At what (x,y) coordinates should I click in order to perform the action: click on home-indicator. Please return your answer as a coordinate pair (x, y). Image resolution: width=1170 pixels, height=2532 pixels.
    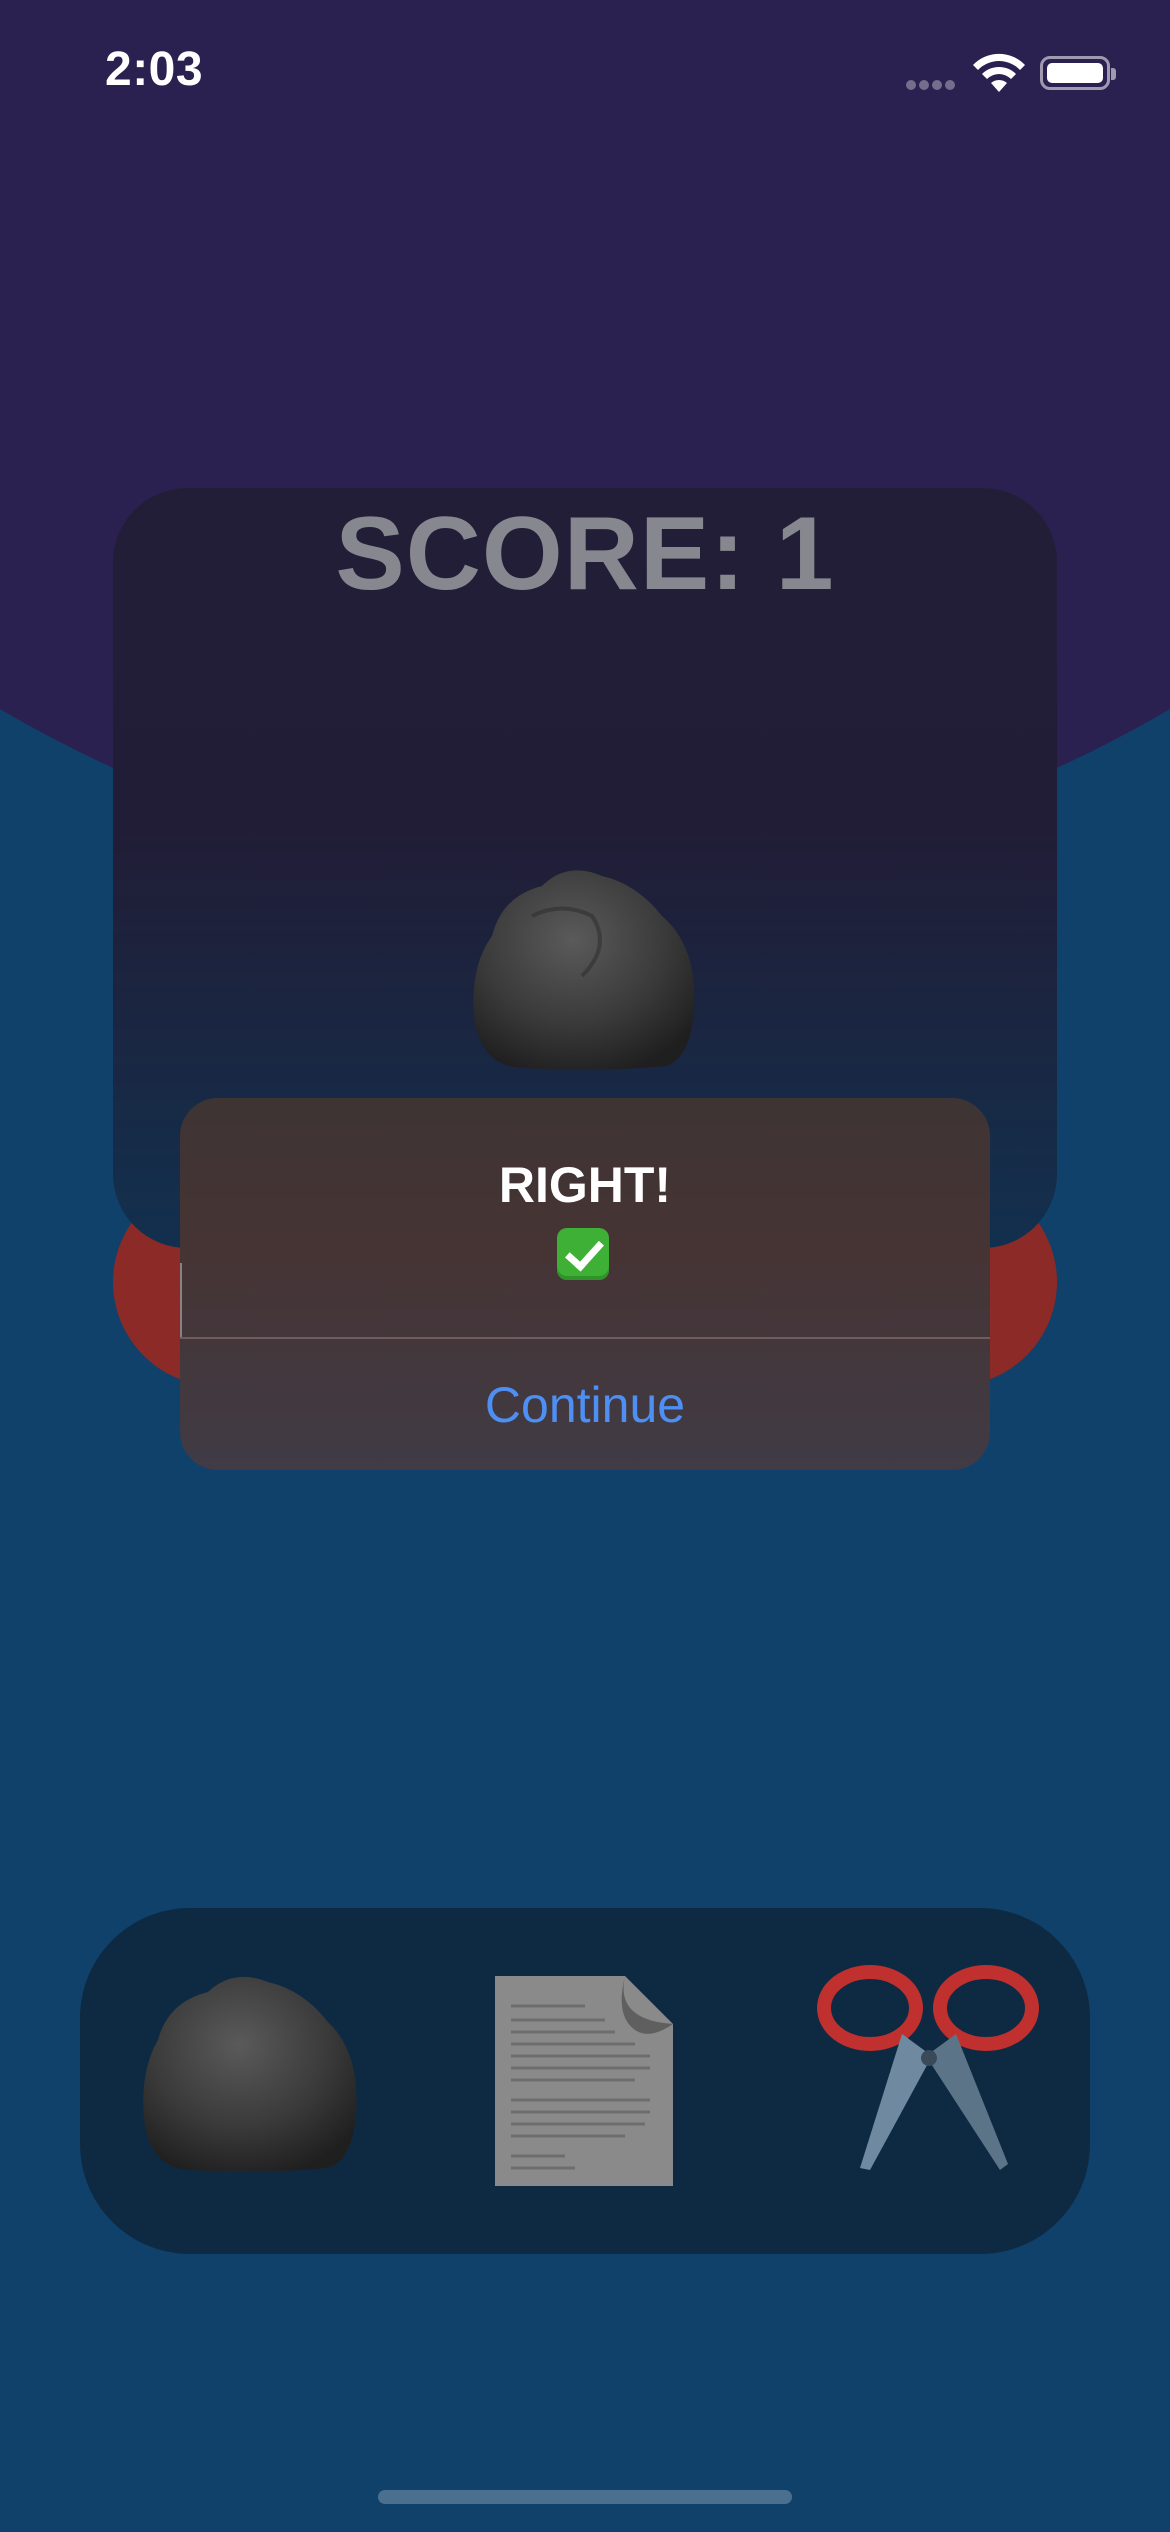
    Looking at the image, I should click on (585, 2497).